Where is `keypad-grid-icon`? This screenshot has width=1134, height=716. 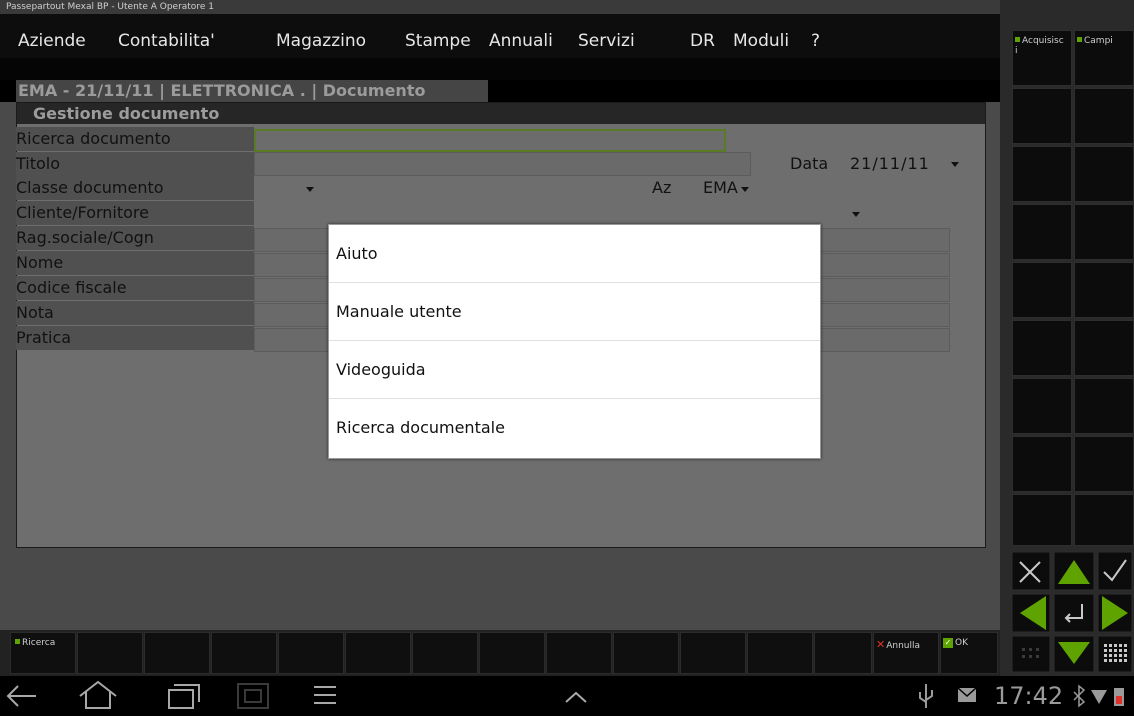
keypad-grid-icon is located at coordinates (1115, 654).